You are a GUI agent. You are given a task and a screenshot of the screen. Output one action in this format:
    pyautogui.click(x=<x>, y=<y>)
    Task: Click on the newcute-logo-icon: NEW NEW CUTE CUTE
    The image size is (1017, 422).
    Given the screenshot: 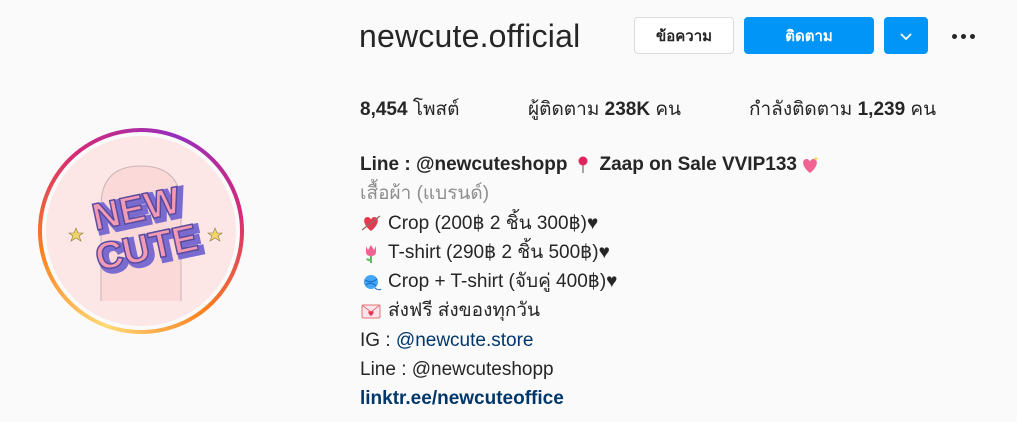 What is the action you would take?
    pyautogui.click(x=145, y=233)
    